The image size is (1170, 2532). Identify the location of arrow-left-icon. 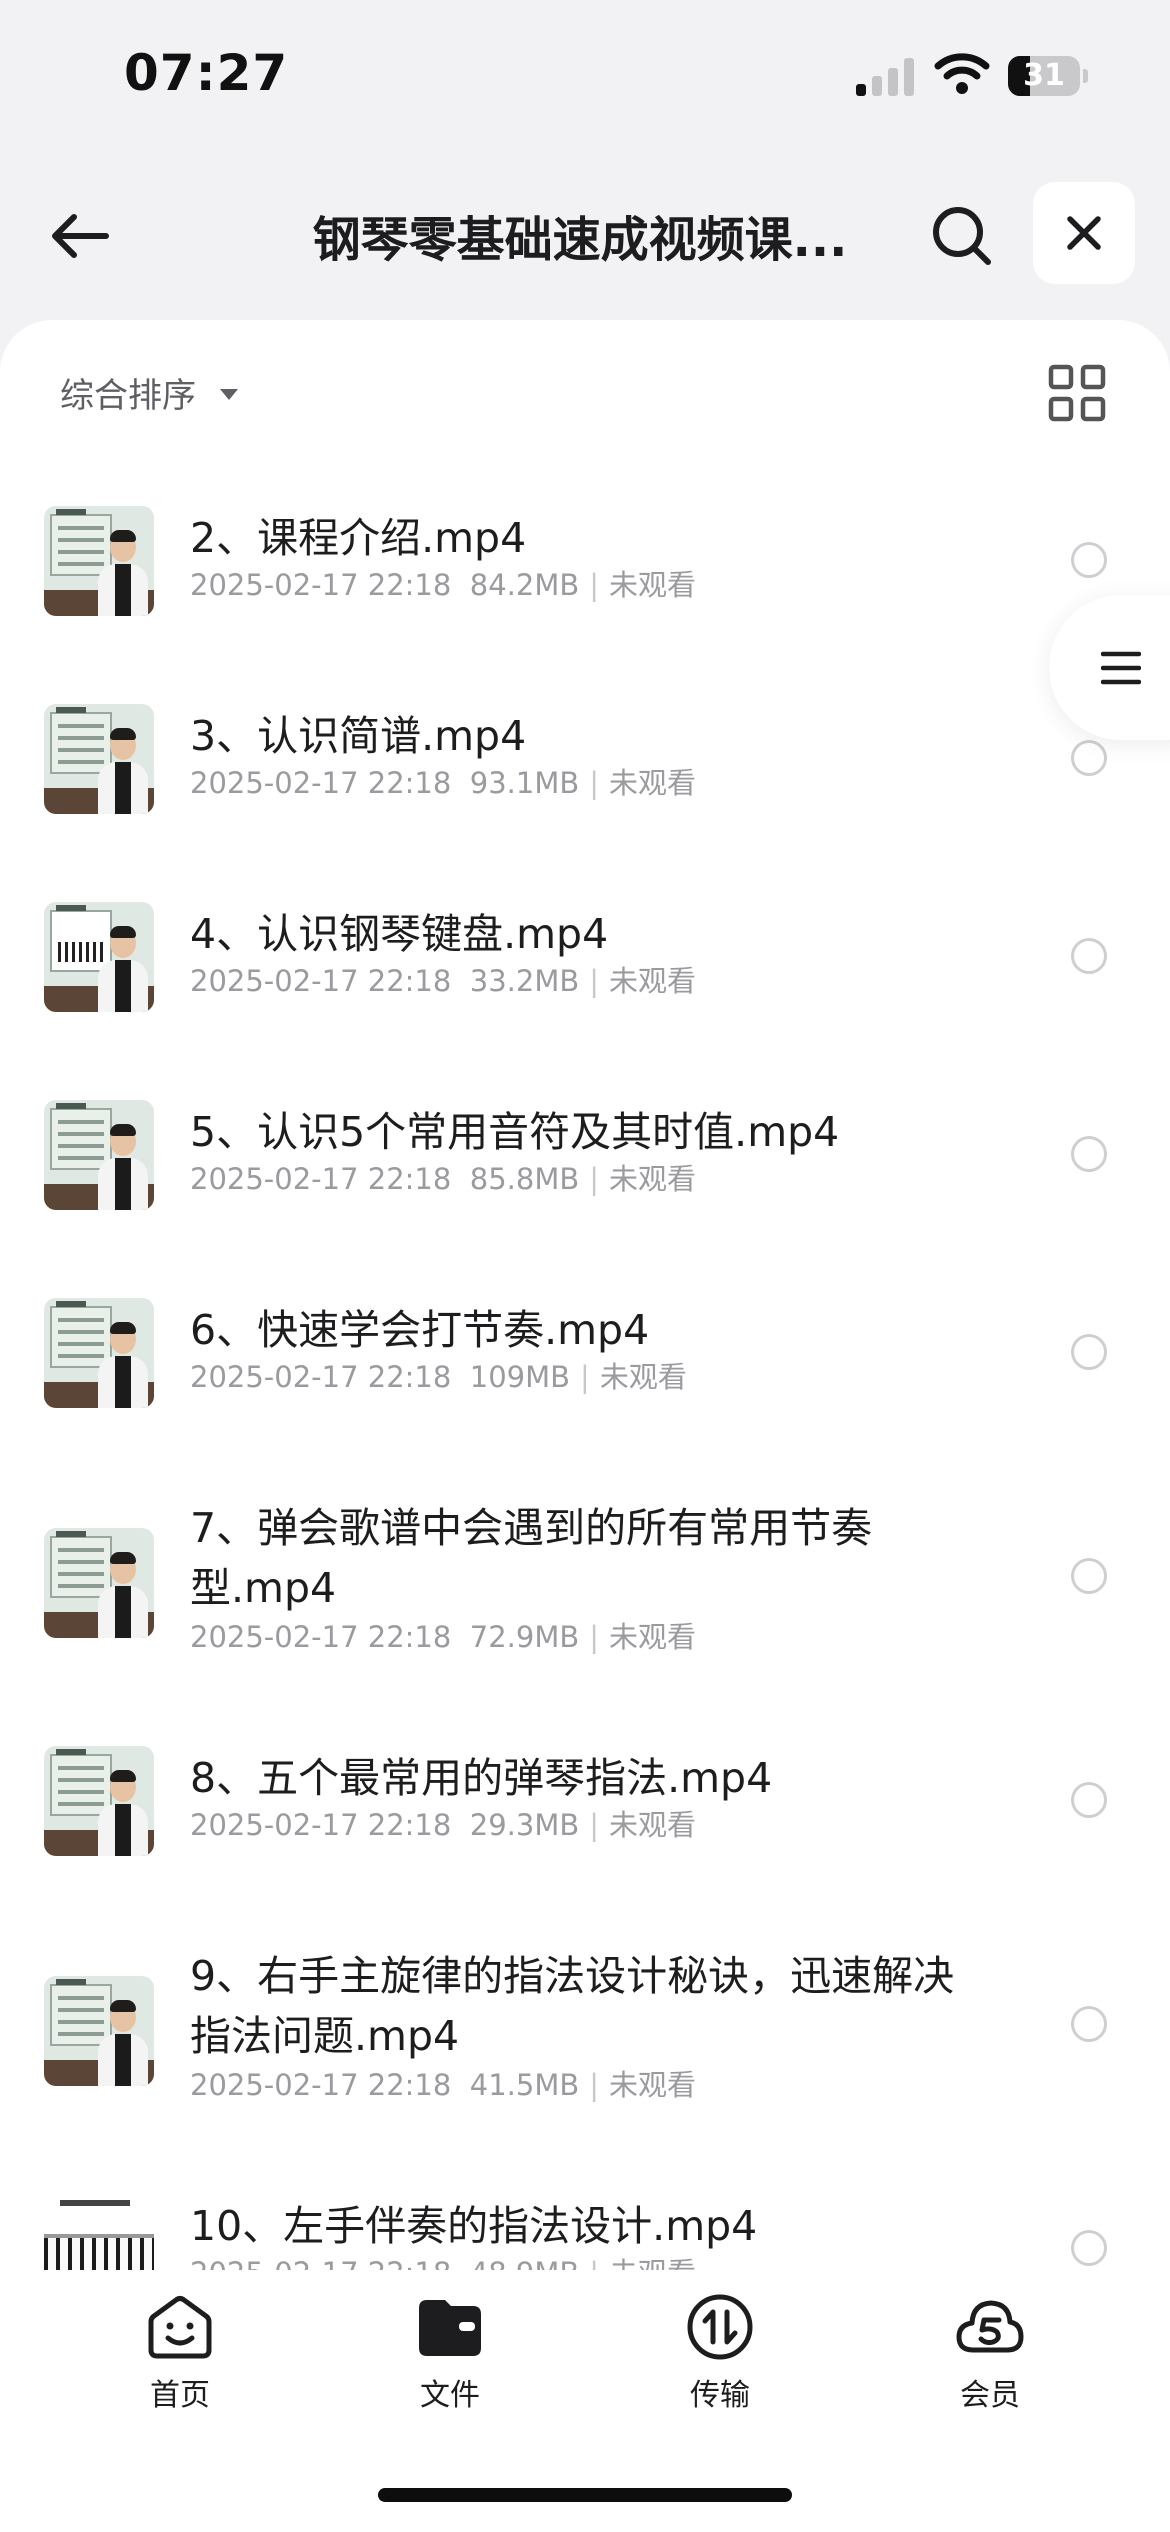
(80, 236).